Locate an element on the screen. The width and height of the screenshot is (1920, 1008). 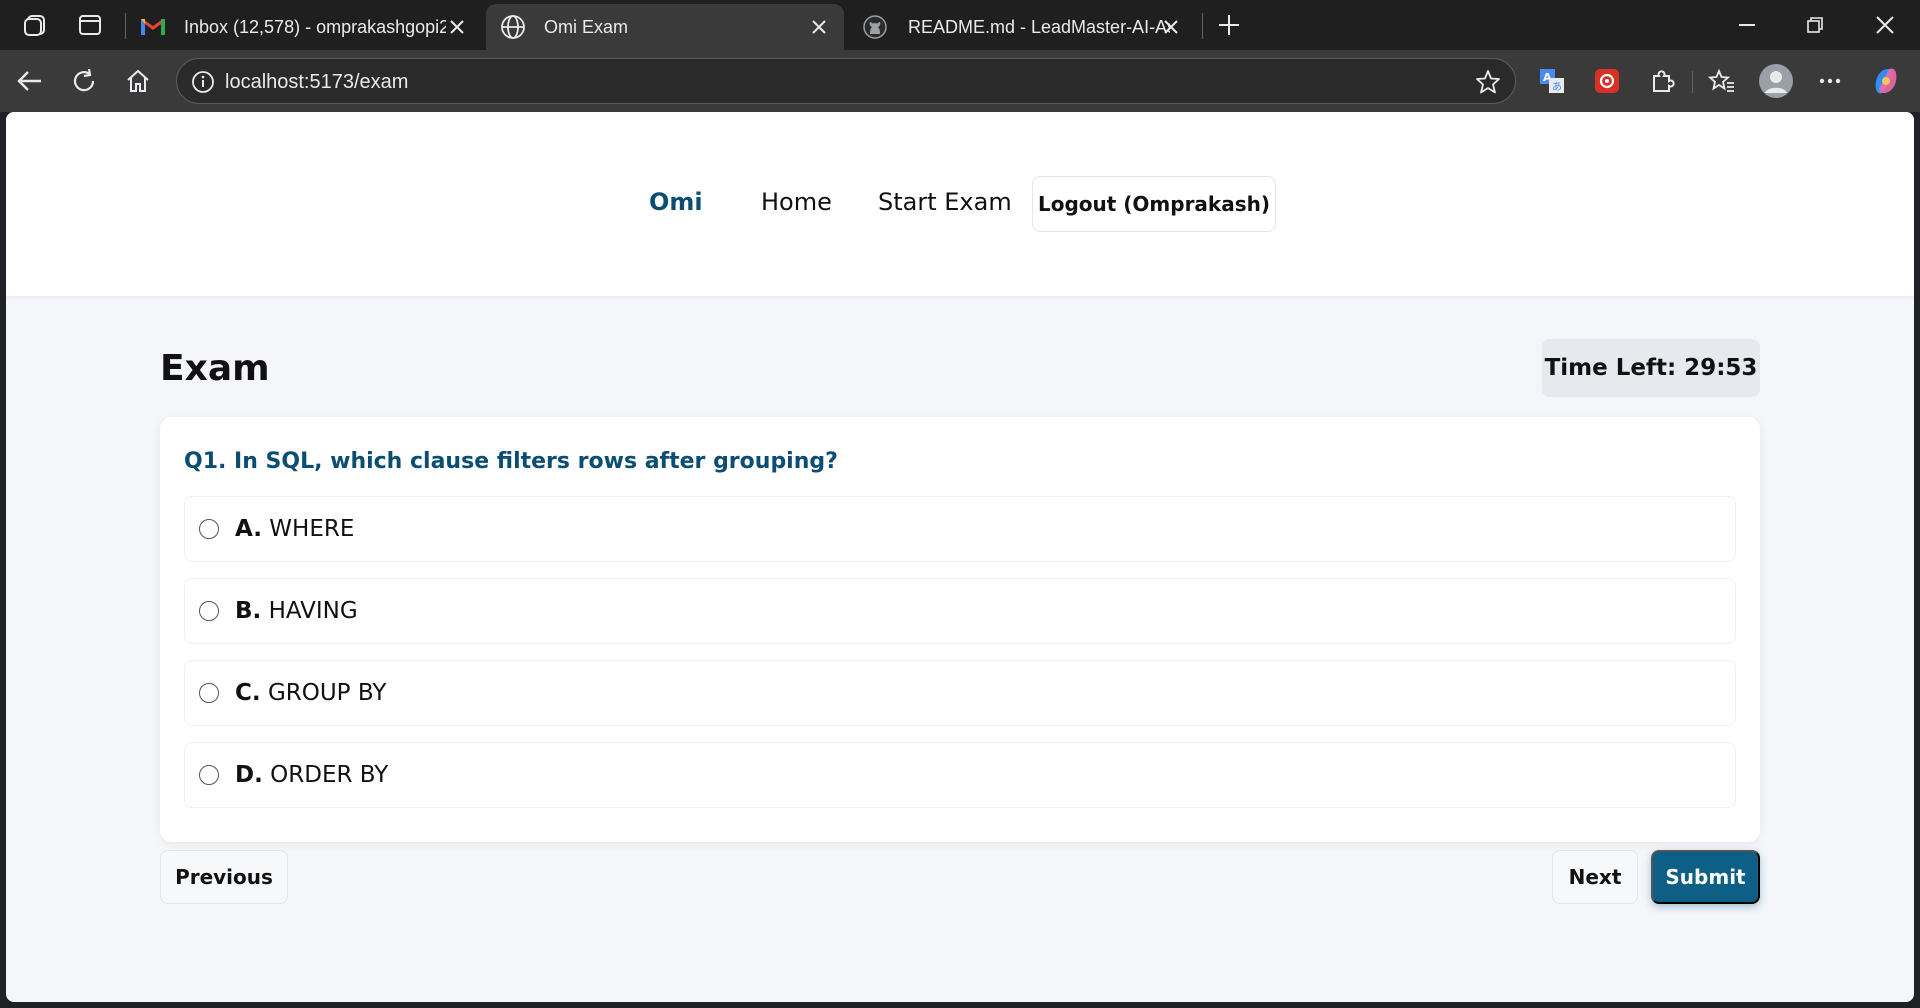
restore-icon is located at coordinates (1815, 25).